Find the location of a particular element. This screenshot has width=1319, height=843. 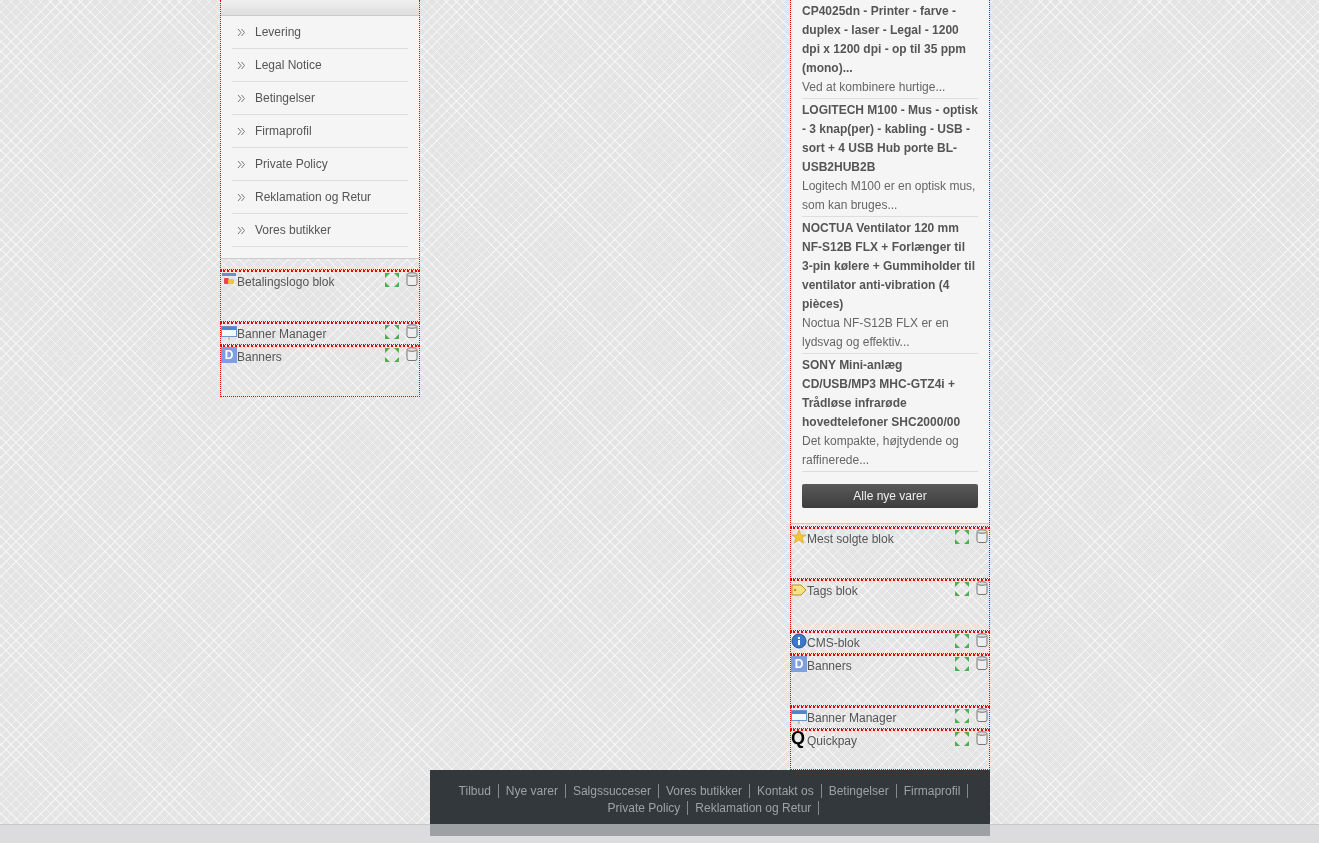

block-title: Mest solgte blok is located at coordinates (851, 538).